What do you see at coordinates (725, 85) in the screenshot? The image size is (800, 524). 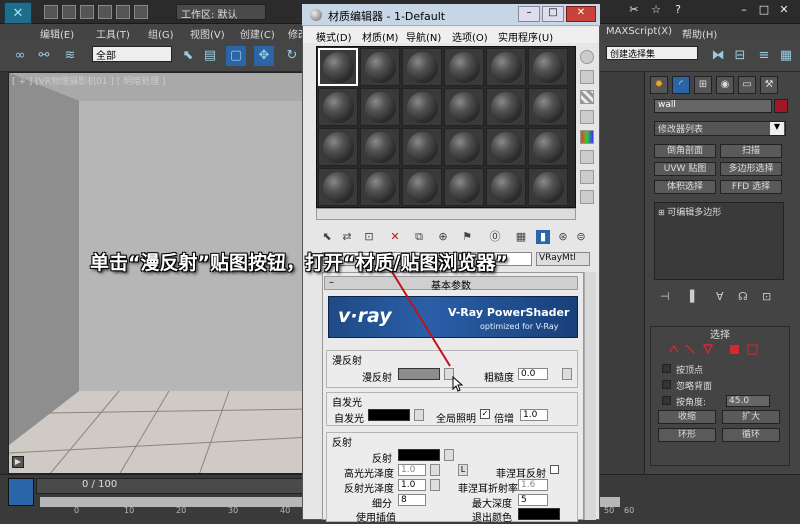 I see `motion-tab-icon: ◉` at bounding box center [725, 85].